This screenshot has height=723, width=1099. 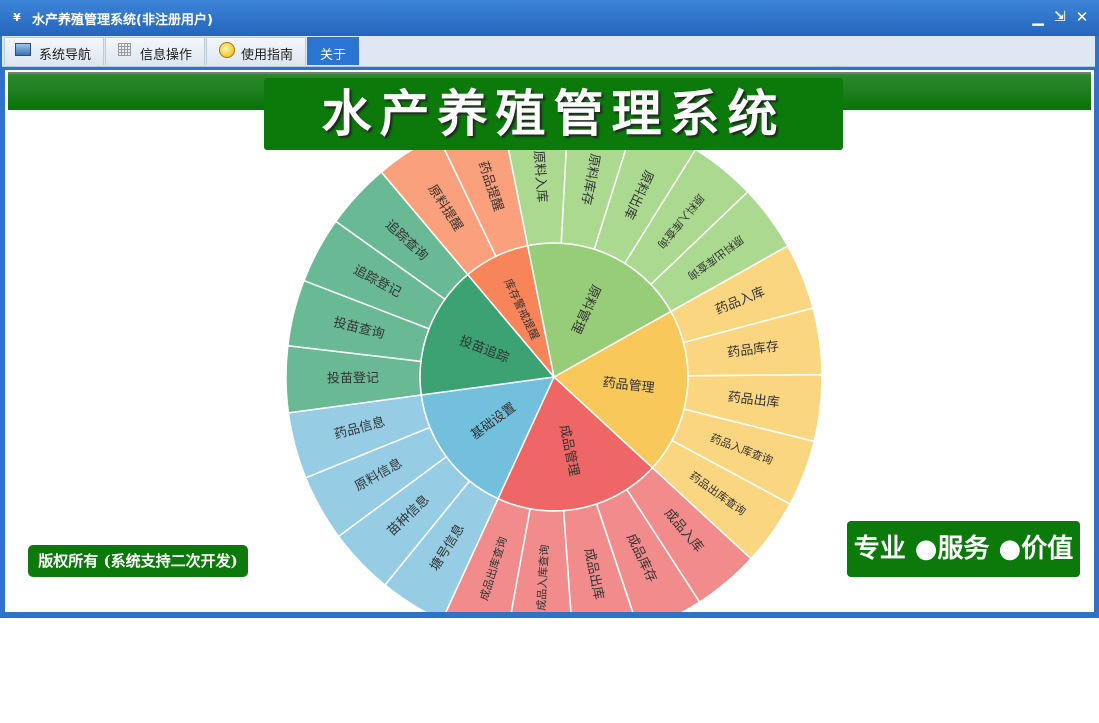 I want to click on tab-label: 信息操作, so click(x=166, y=55).